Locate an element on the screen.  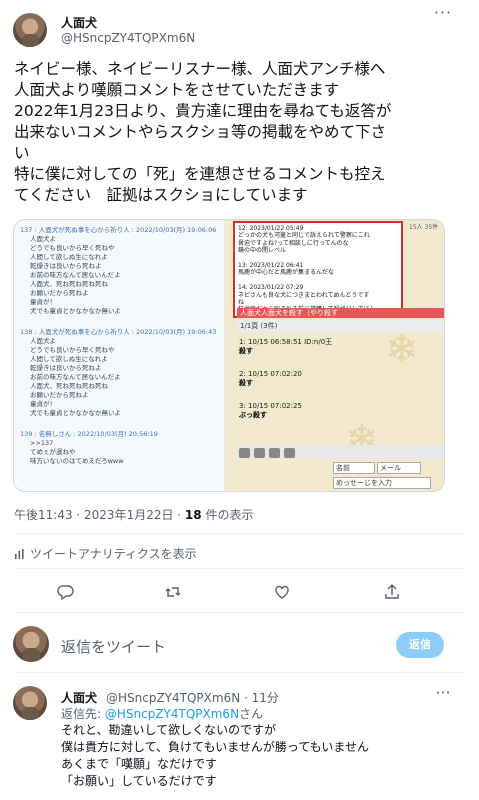
reply-author-handle: @HSncpZY4TQPXm6N · 11分 is located at coordinates (192, 697).